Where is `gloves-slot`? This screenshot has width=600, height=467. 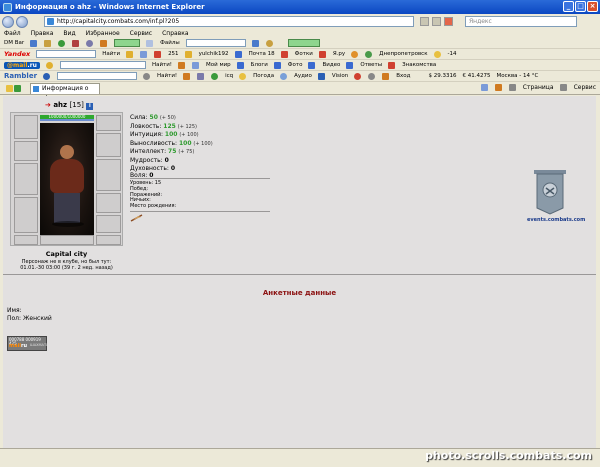
gloves-slot is located at coordinates (108, 203).